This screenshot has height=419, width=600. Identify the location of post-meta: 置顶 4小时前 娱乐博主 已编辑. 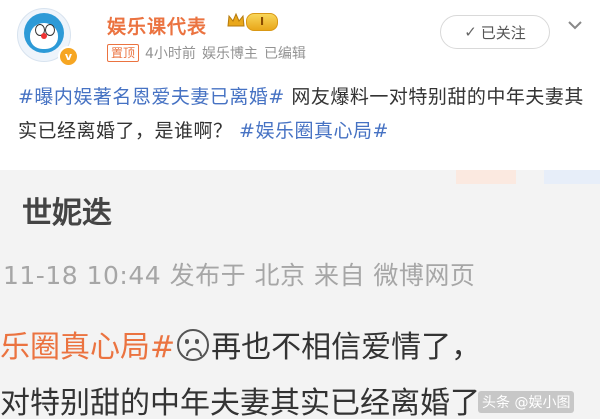
(206, 53).